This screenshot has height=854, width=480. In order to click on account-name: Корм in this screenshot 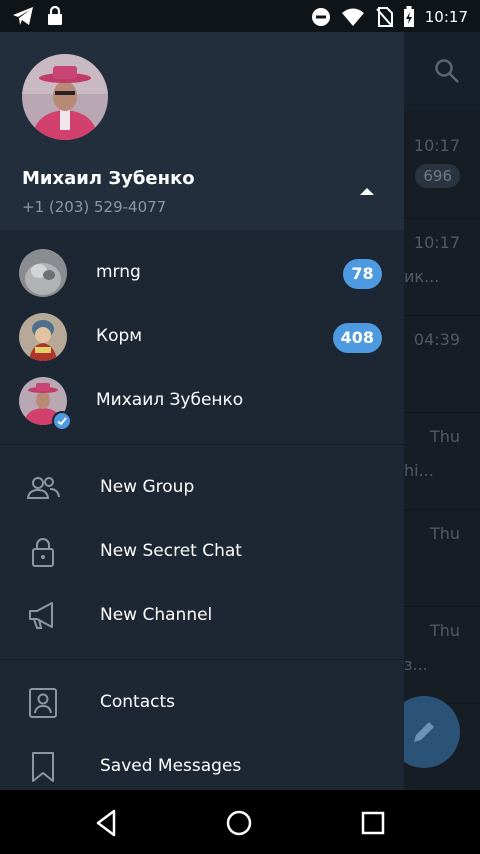, I will do `click(119, 336)`.